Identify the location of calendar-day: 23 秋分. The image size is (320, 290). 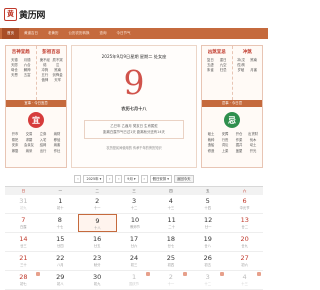
(97, 261).